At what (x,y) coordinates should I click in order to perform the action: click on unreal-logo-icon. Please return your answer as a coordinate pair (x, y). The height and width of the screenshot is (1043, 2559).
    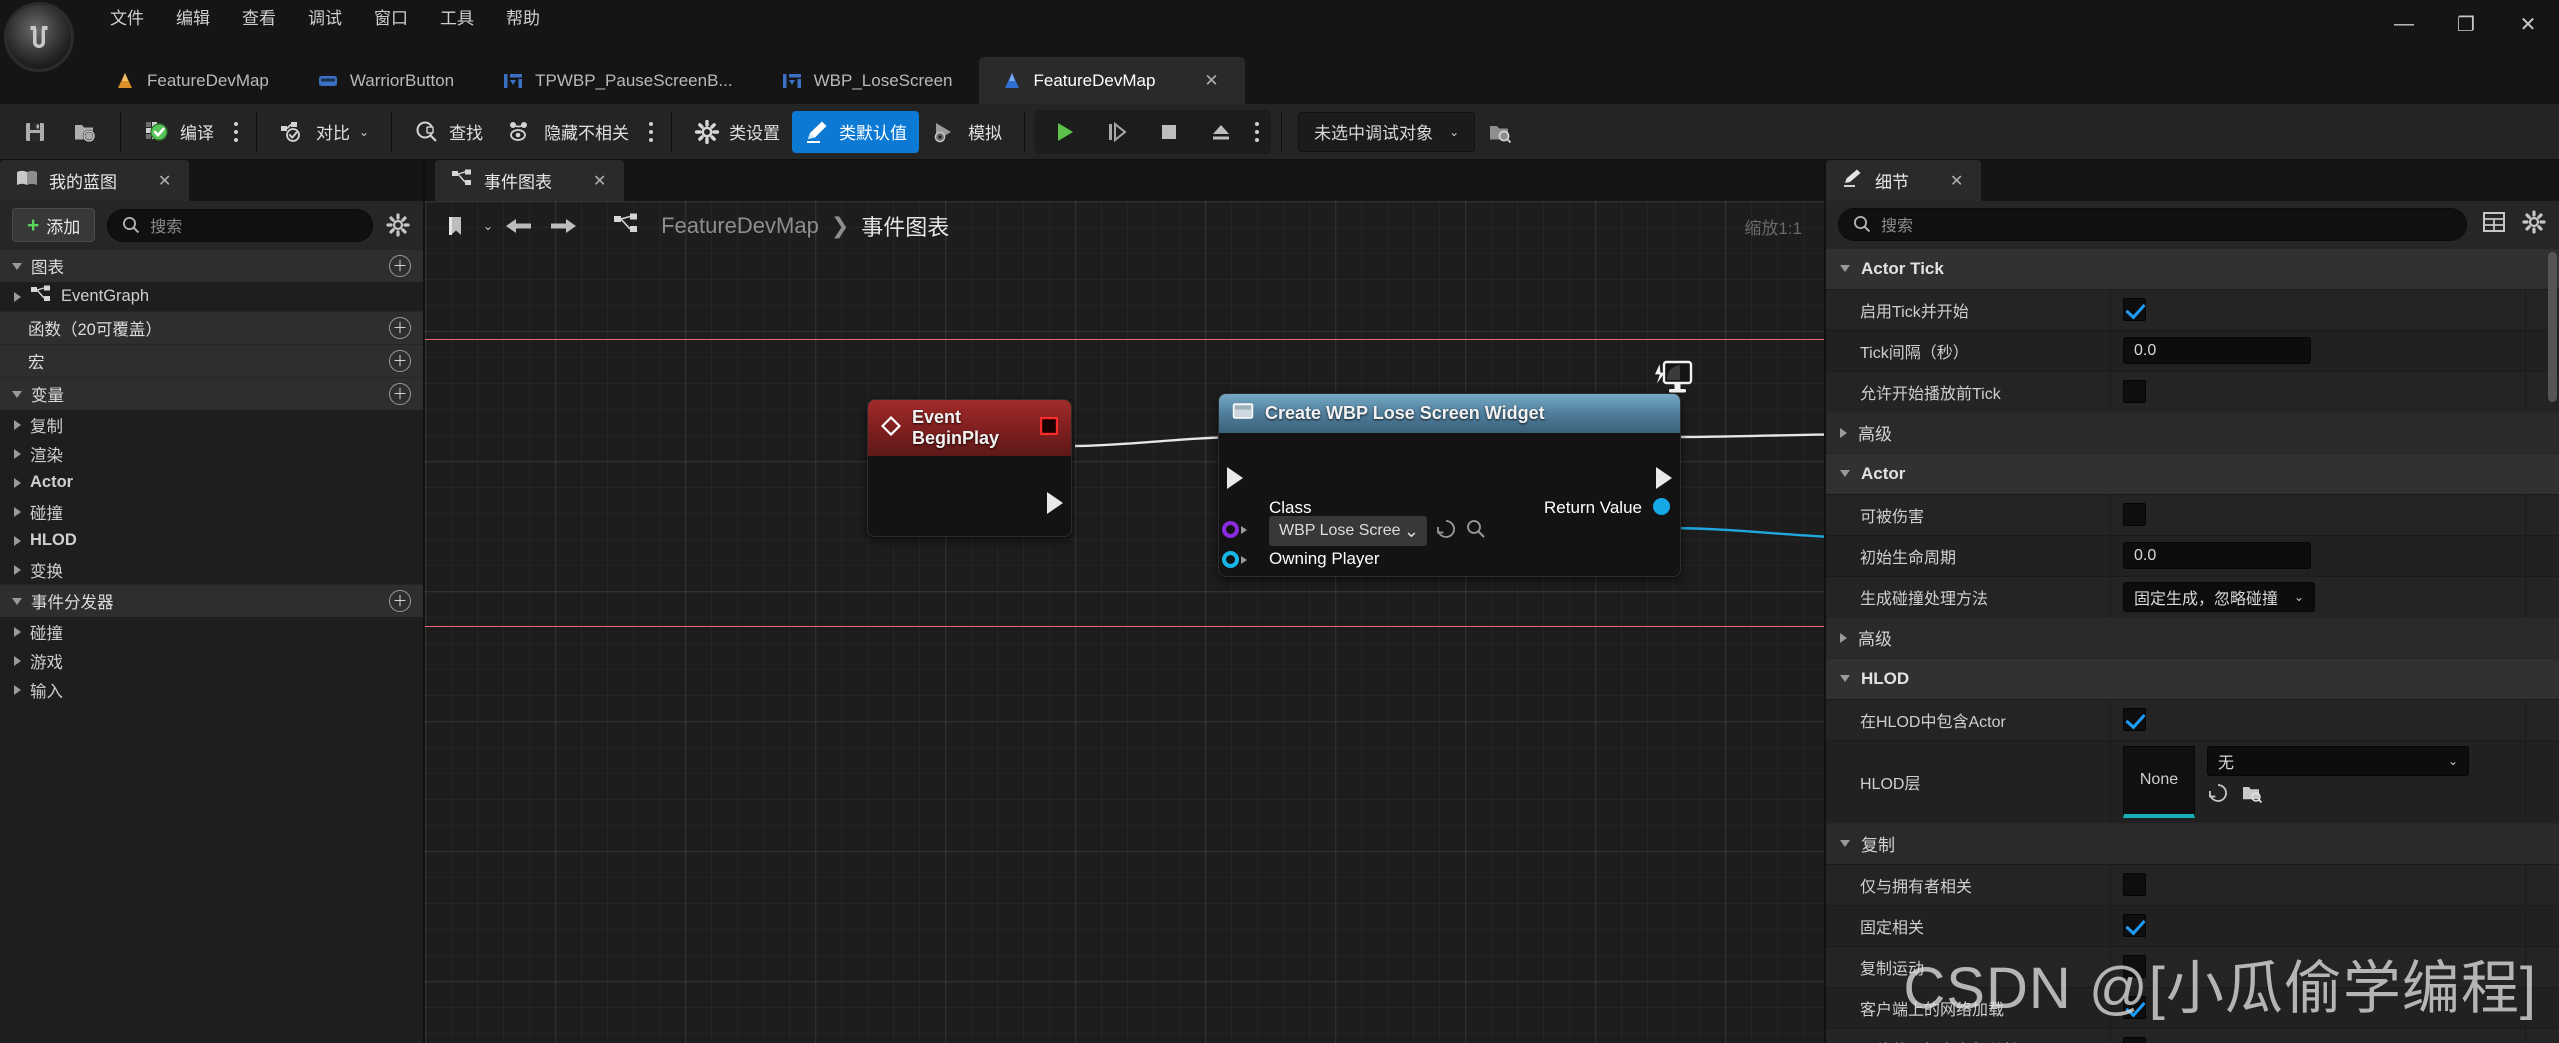
    Looking at the image, I should click on (39, 37).